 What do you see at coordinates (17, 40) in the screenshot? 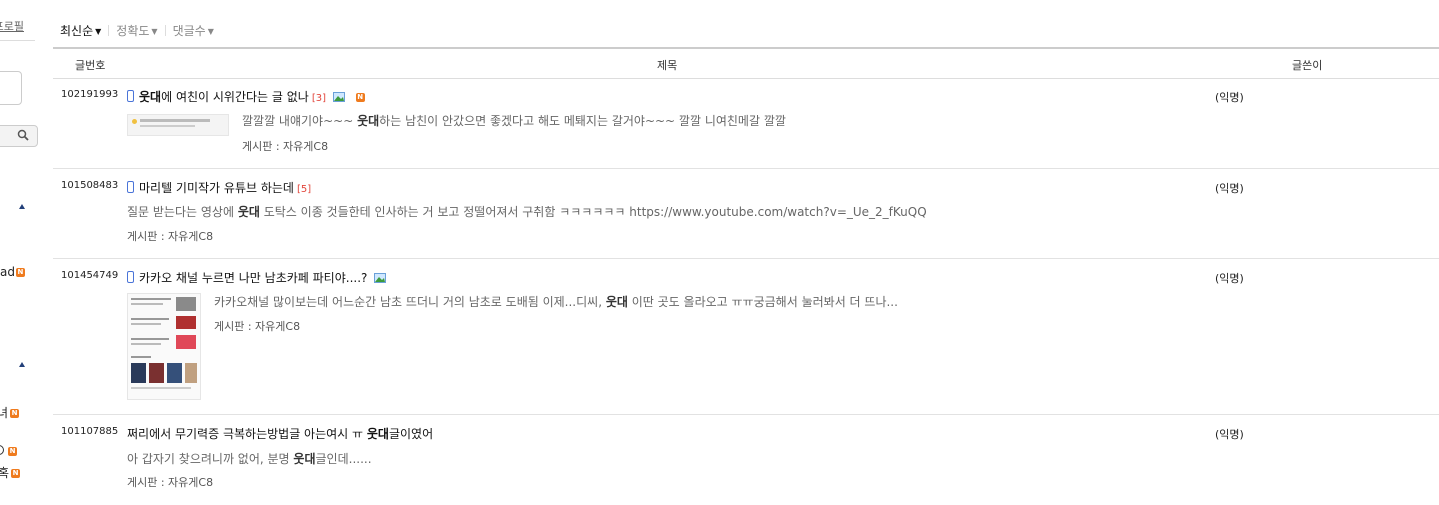
I see `sidebar-divider` at bounding box center [17, 40].